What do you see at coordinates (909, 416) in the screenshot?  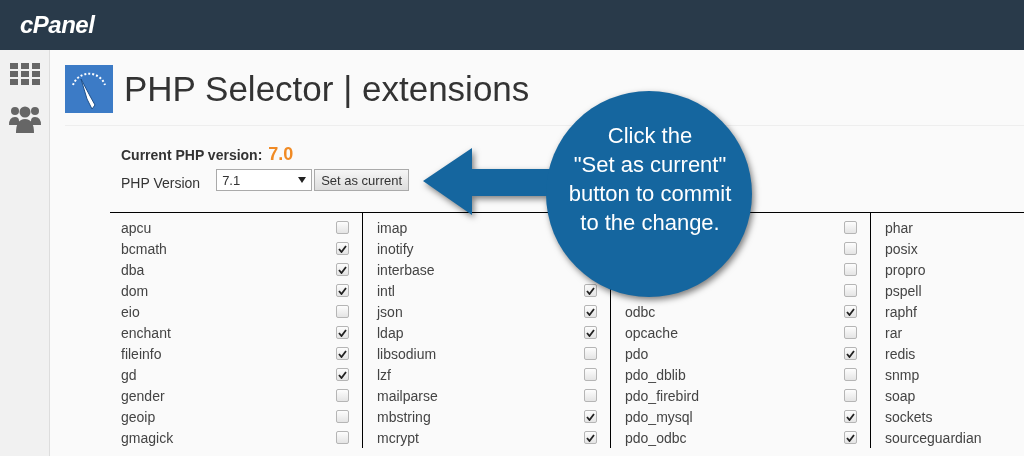 I see `extension-name: sockets` at bounding box center [909, 416].